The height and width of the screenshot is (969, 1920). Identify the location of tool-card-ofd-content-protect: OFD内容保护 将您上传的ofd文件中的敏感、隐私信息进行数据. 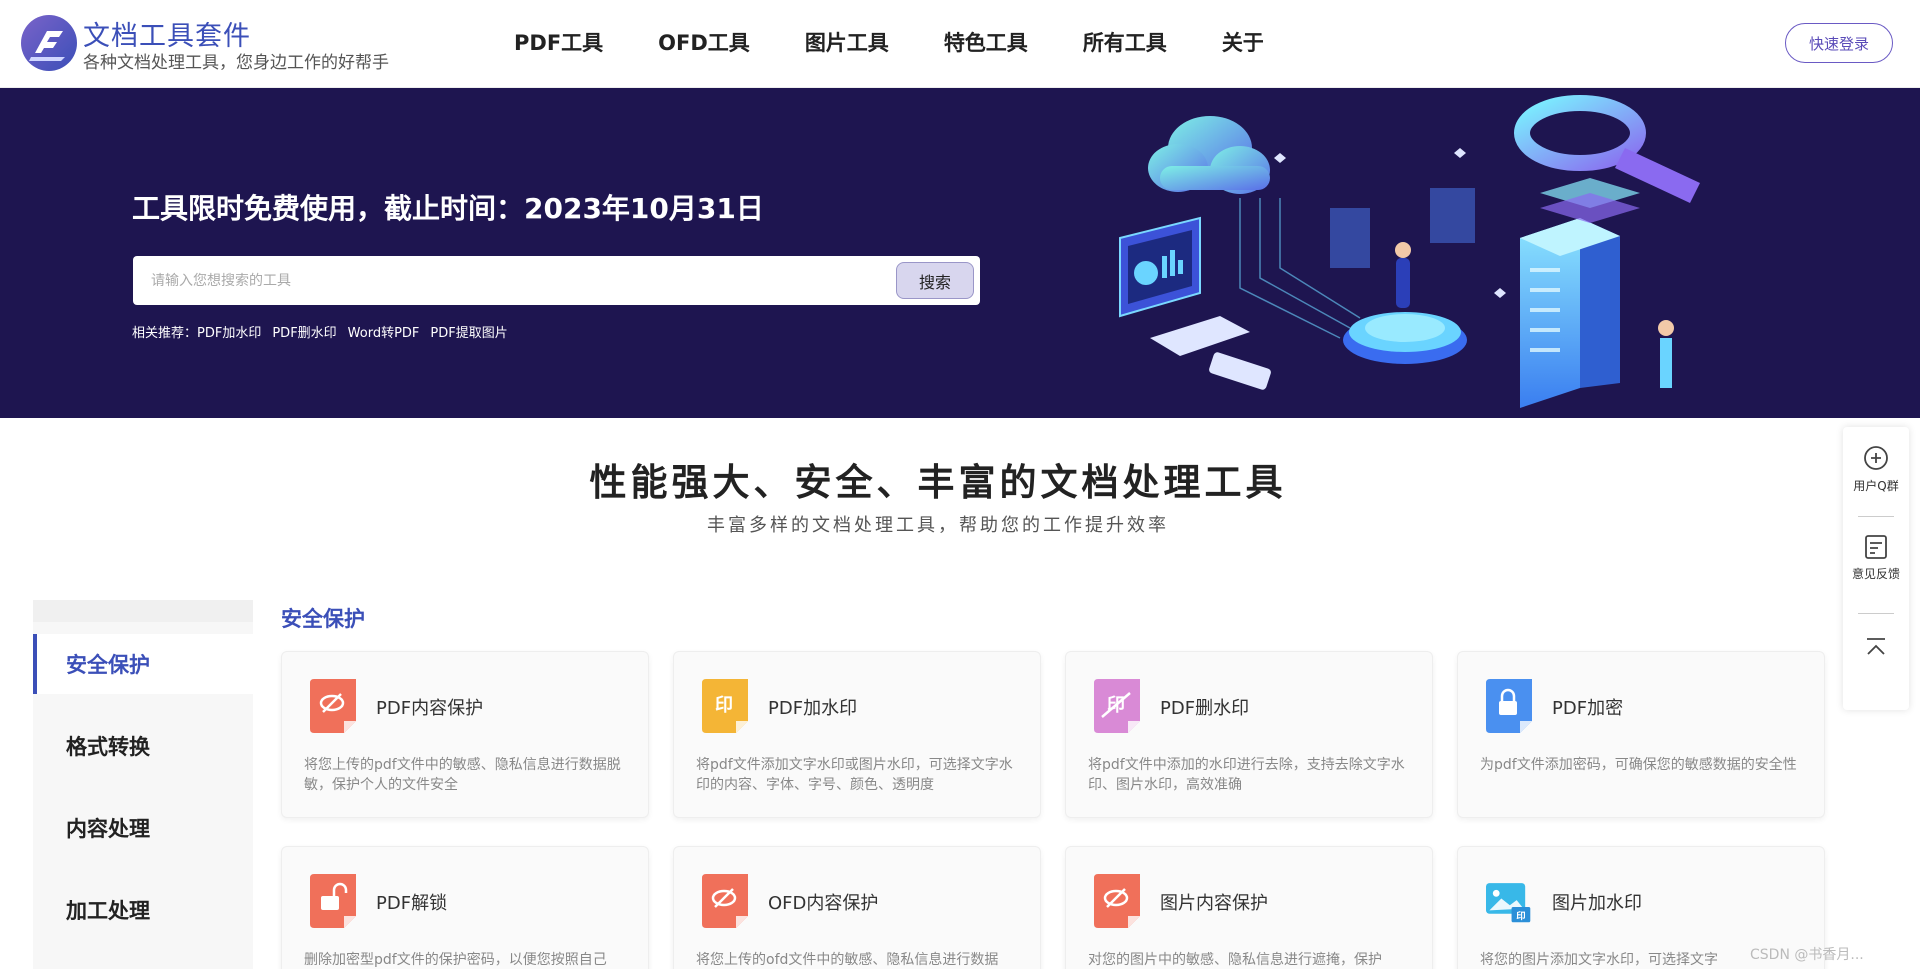
(857, 907).